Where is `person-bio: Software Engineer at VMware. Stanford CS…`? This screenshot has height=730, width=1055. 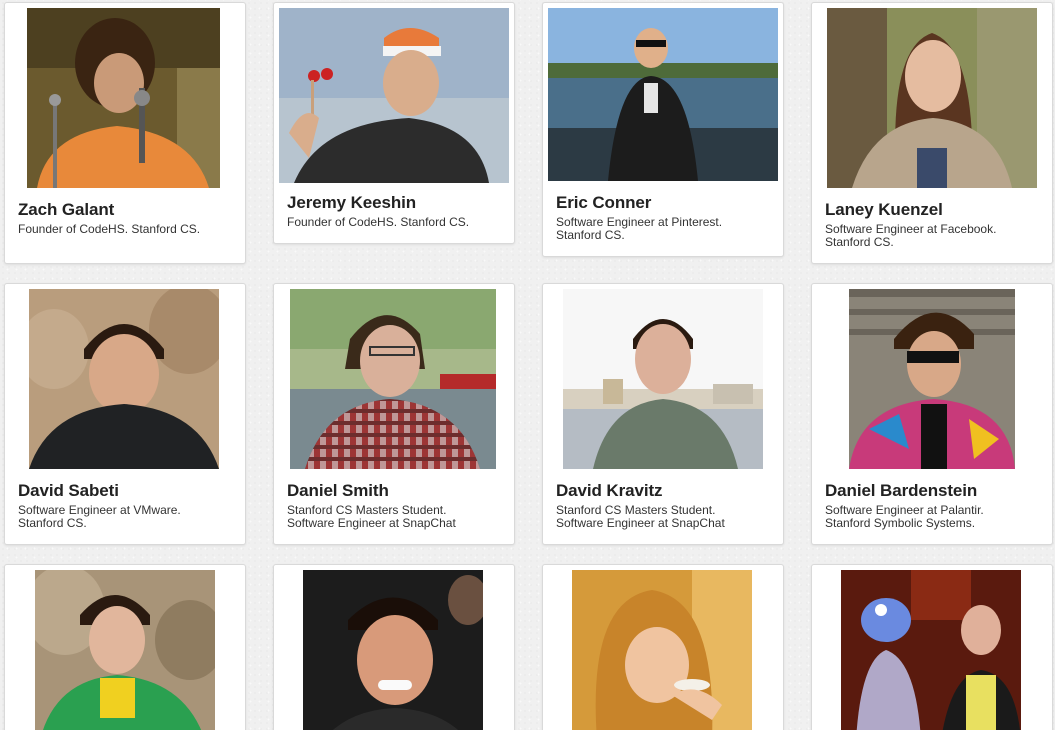
person-bio: Software Engineer at VMware. Stanford CS… is located at coordinates (99, 516).